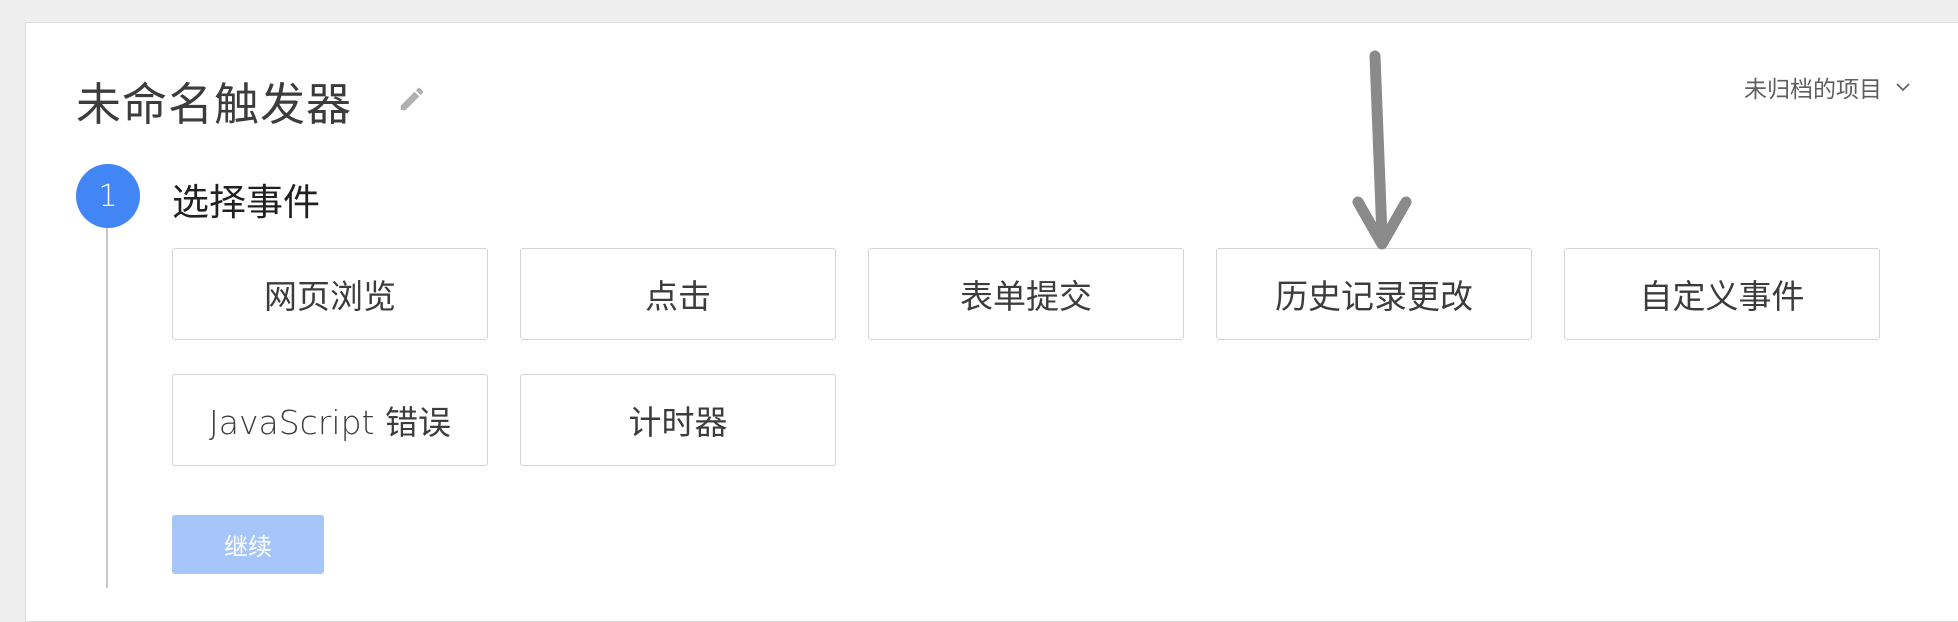 The image size is (1958, 622). I want to click on continue-button: 继续, so click(248, 544).